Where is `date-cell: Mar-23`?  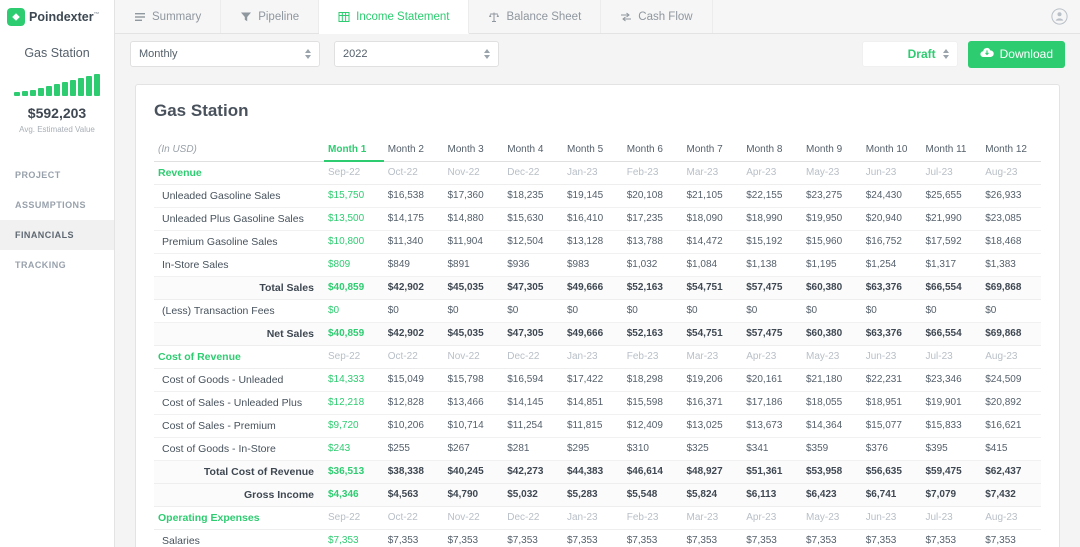 date-cell: Mar-23 is located at coordinates (712, 517).